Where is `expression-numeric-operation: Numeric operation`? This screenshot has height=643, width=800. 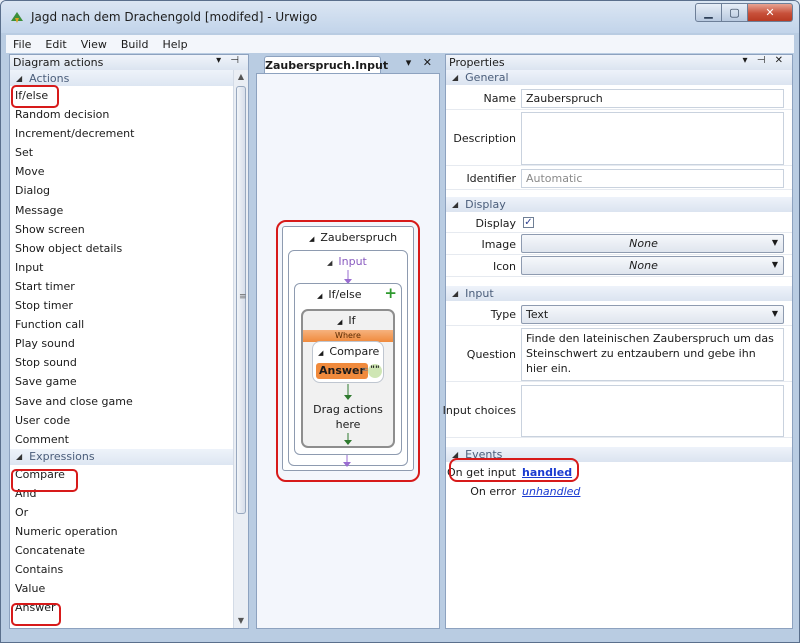 expression-numeric-operation: Numeric operation is located at coordinates (122, 531).